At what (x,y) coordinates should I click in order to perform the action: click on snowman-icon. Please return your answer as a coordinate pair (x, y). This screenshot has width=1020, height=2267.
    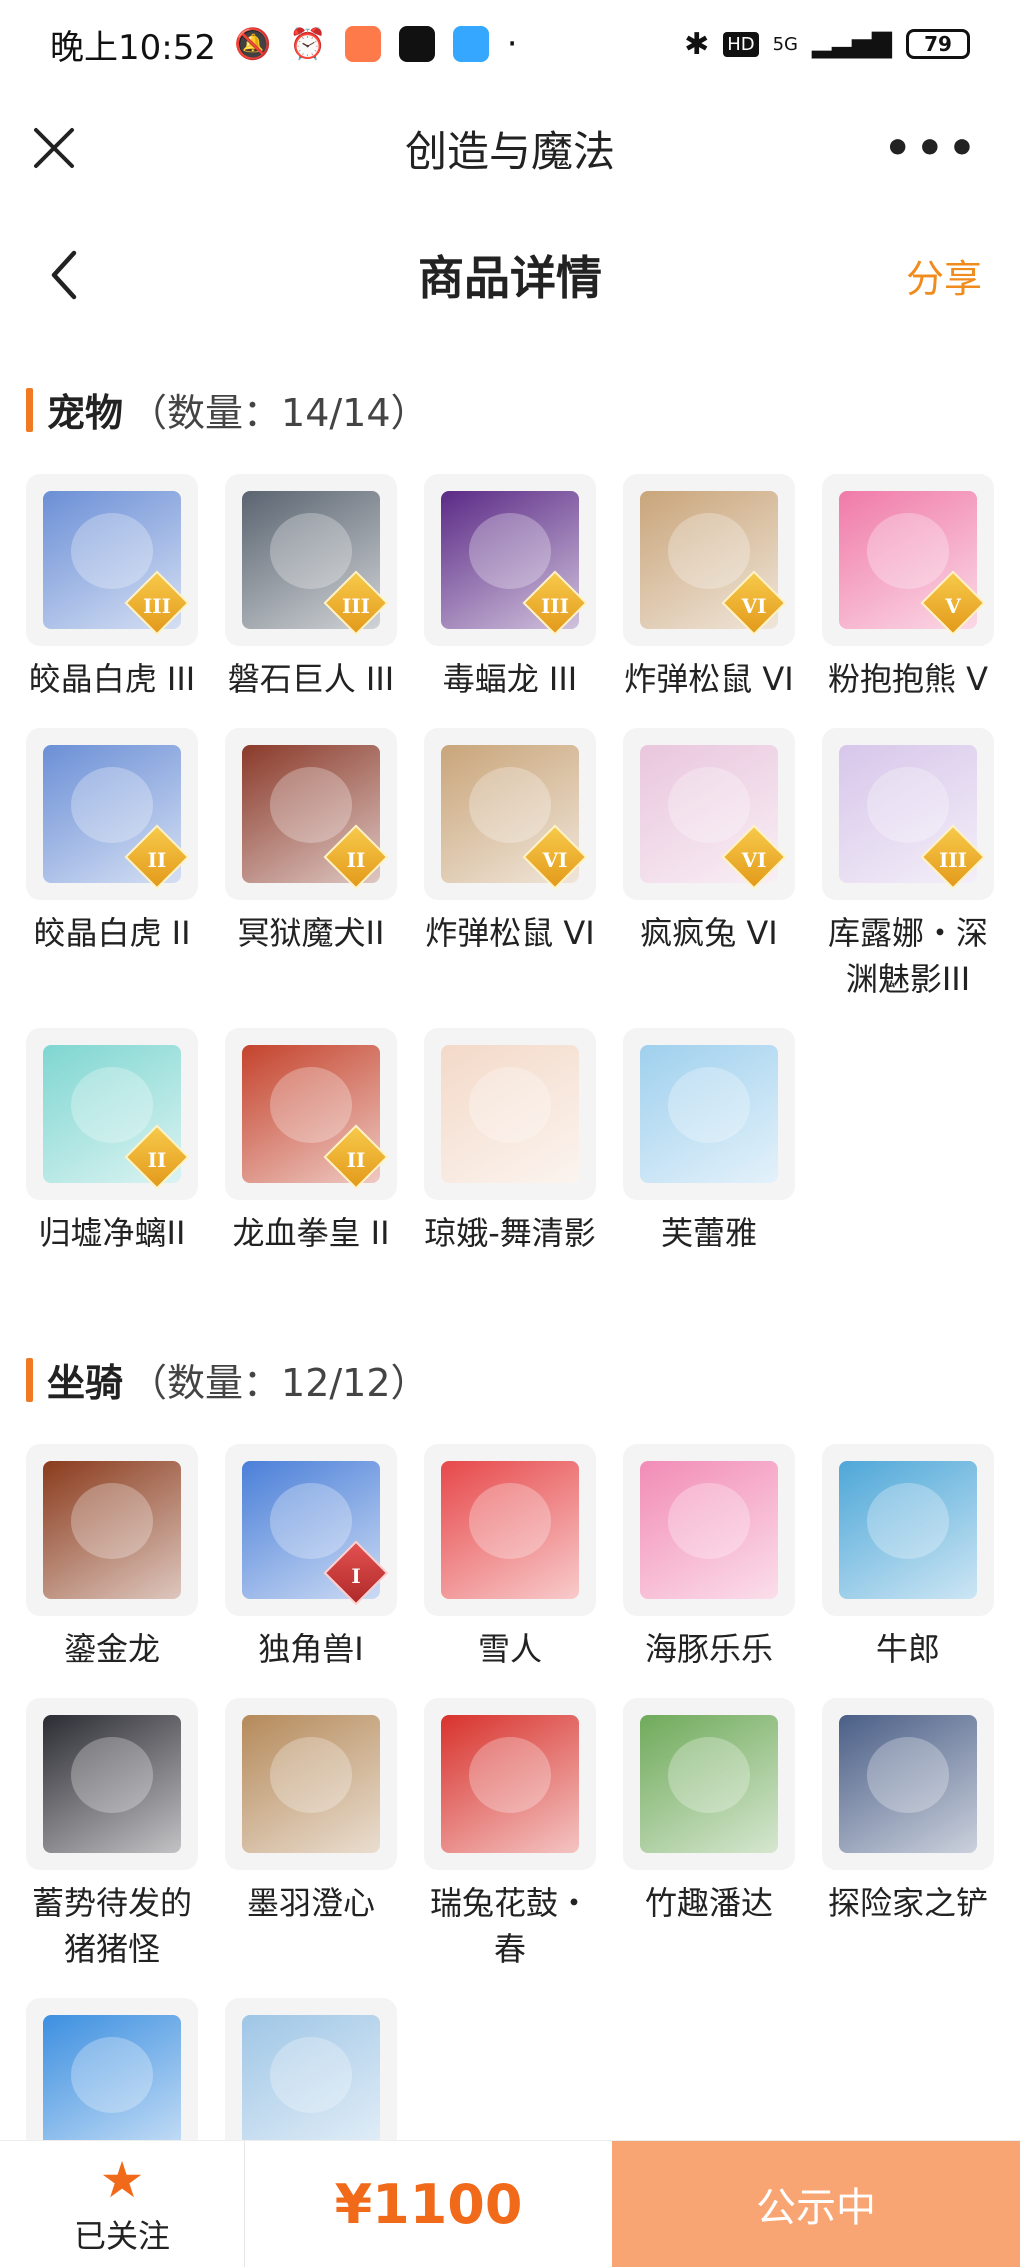
    Looking at the image, I should click on (510, 1530).